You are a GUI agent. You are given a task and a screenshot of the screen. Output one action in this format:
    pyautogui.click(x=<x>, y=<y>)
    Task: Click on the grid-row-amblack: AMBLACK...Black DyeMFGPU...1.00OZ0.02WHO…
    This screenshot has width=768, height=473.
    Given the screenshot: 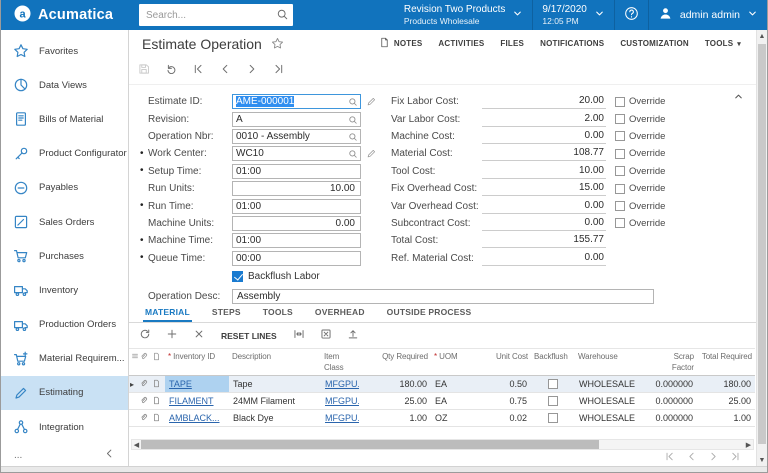 What is the action you would take?
    pyautogui.click(x=442, y=418)
    